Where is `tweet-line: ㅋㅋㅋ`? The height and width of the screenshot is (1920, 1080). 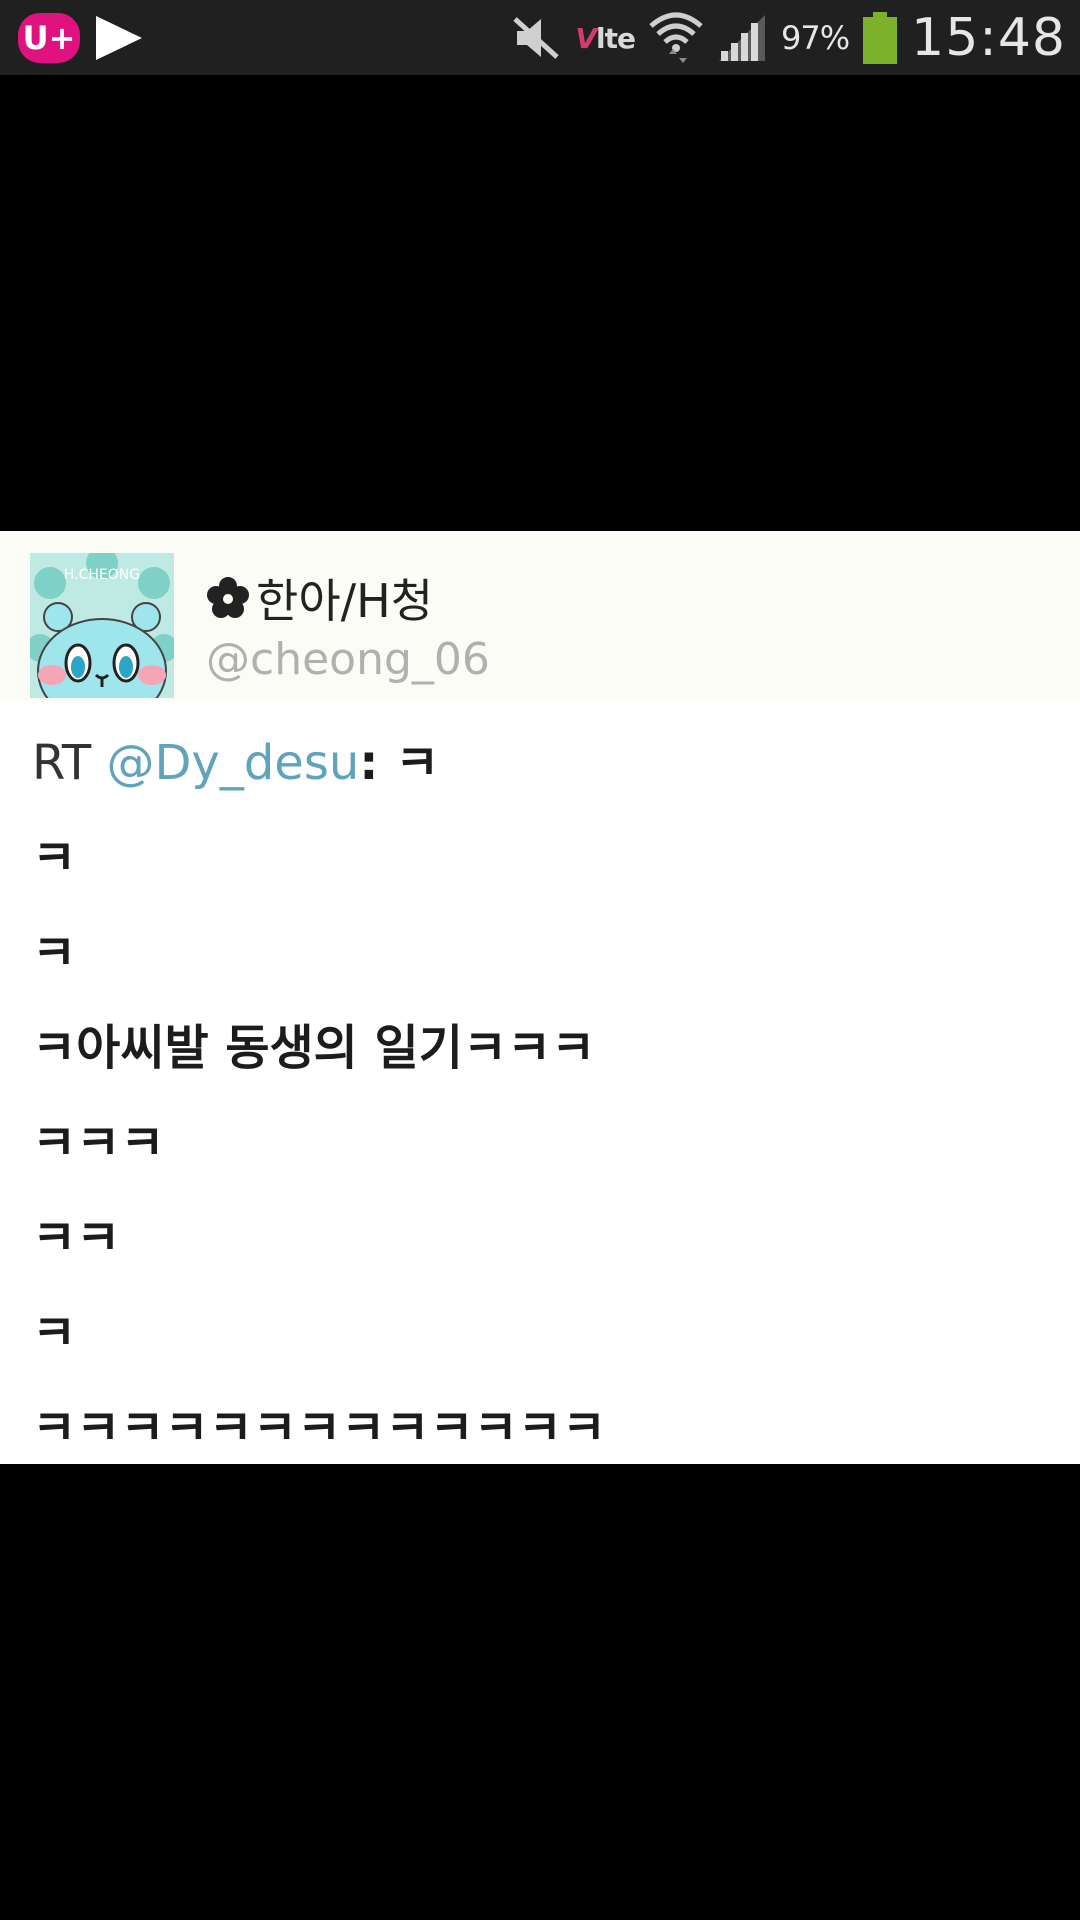
tweet-line: ㅋㅋㅋ is located at coordinates (98, 1143).